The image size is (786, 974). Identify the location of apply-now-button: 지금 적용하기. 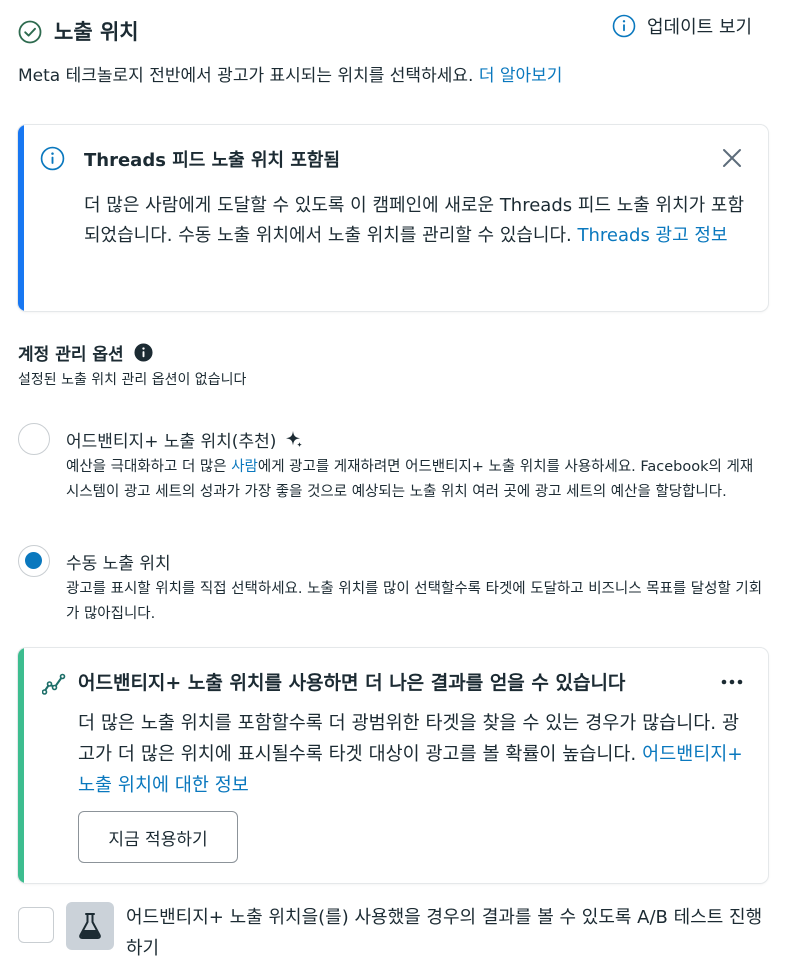
(158, 837).